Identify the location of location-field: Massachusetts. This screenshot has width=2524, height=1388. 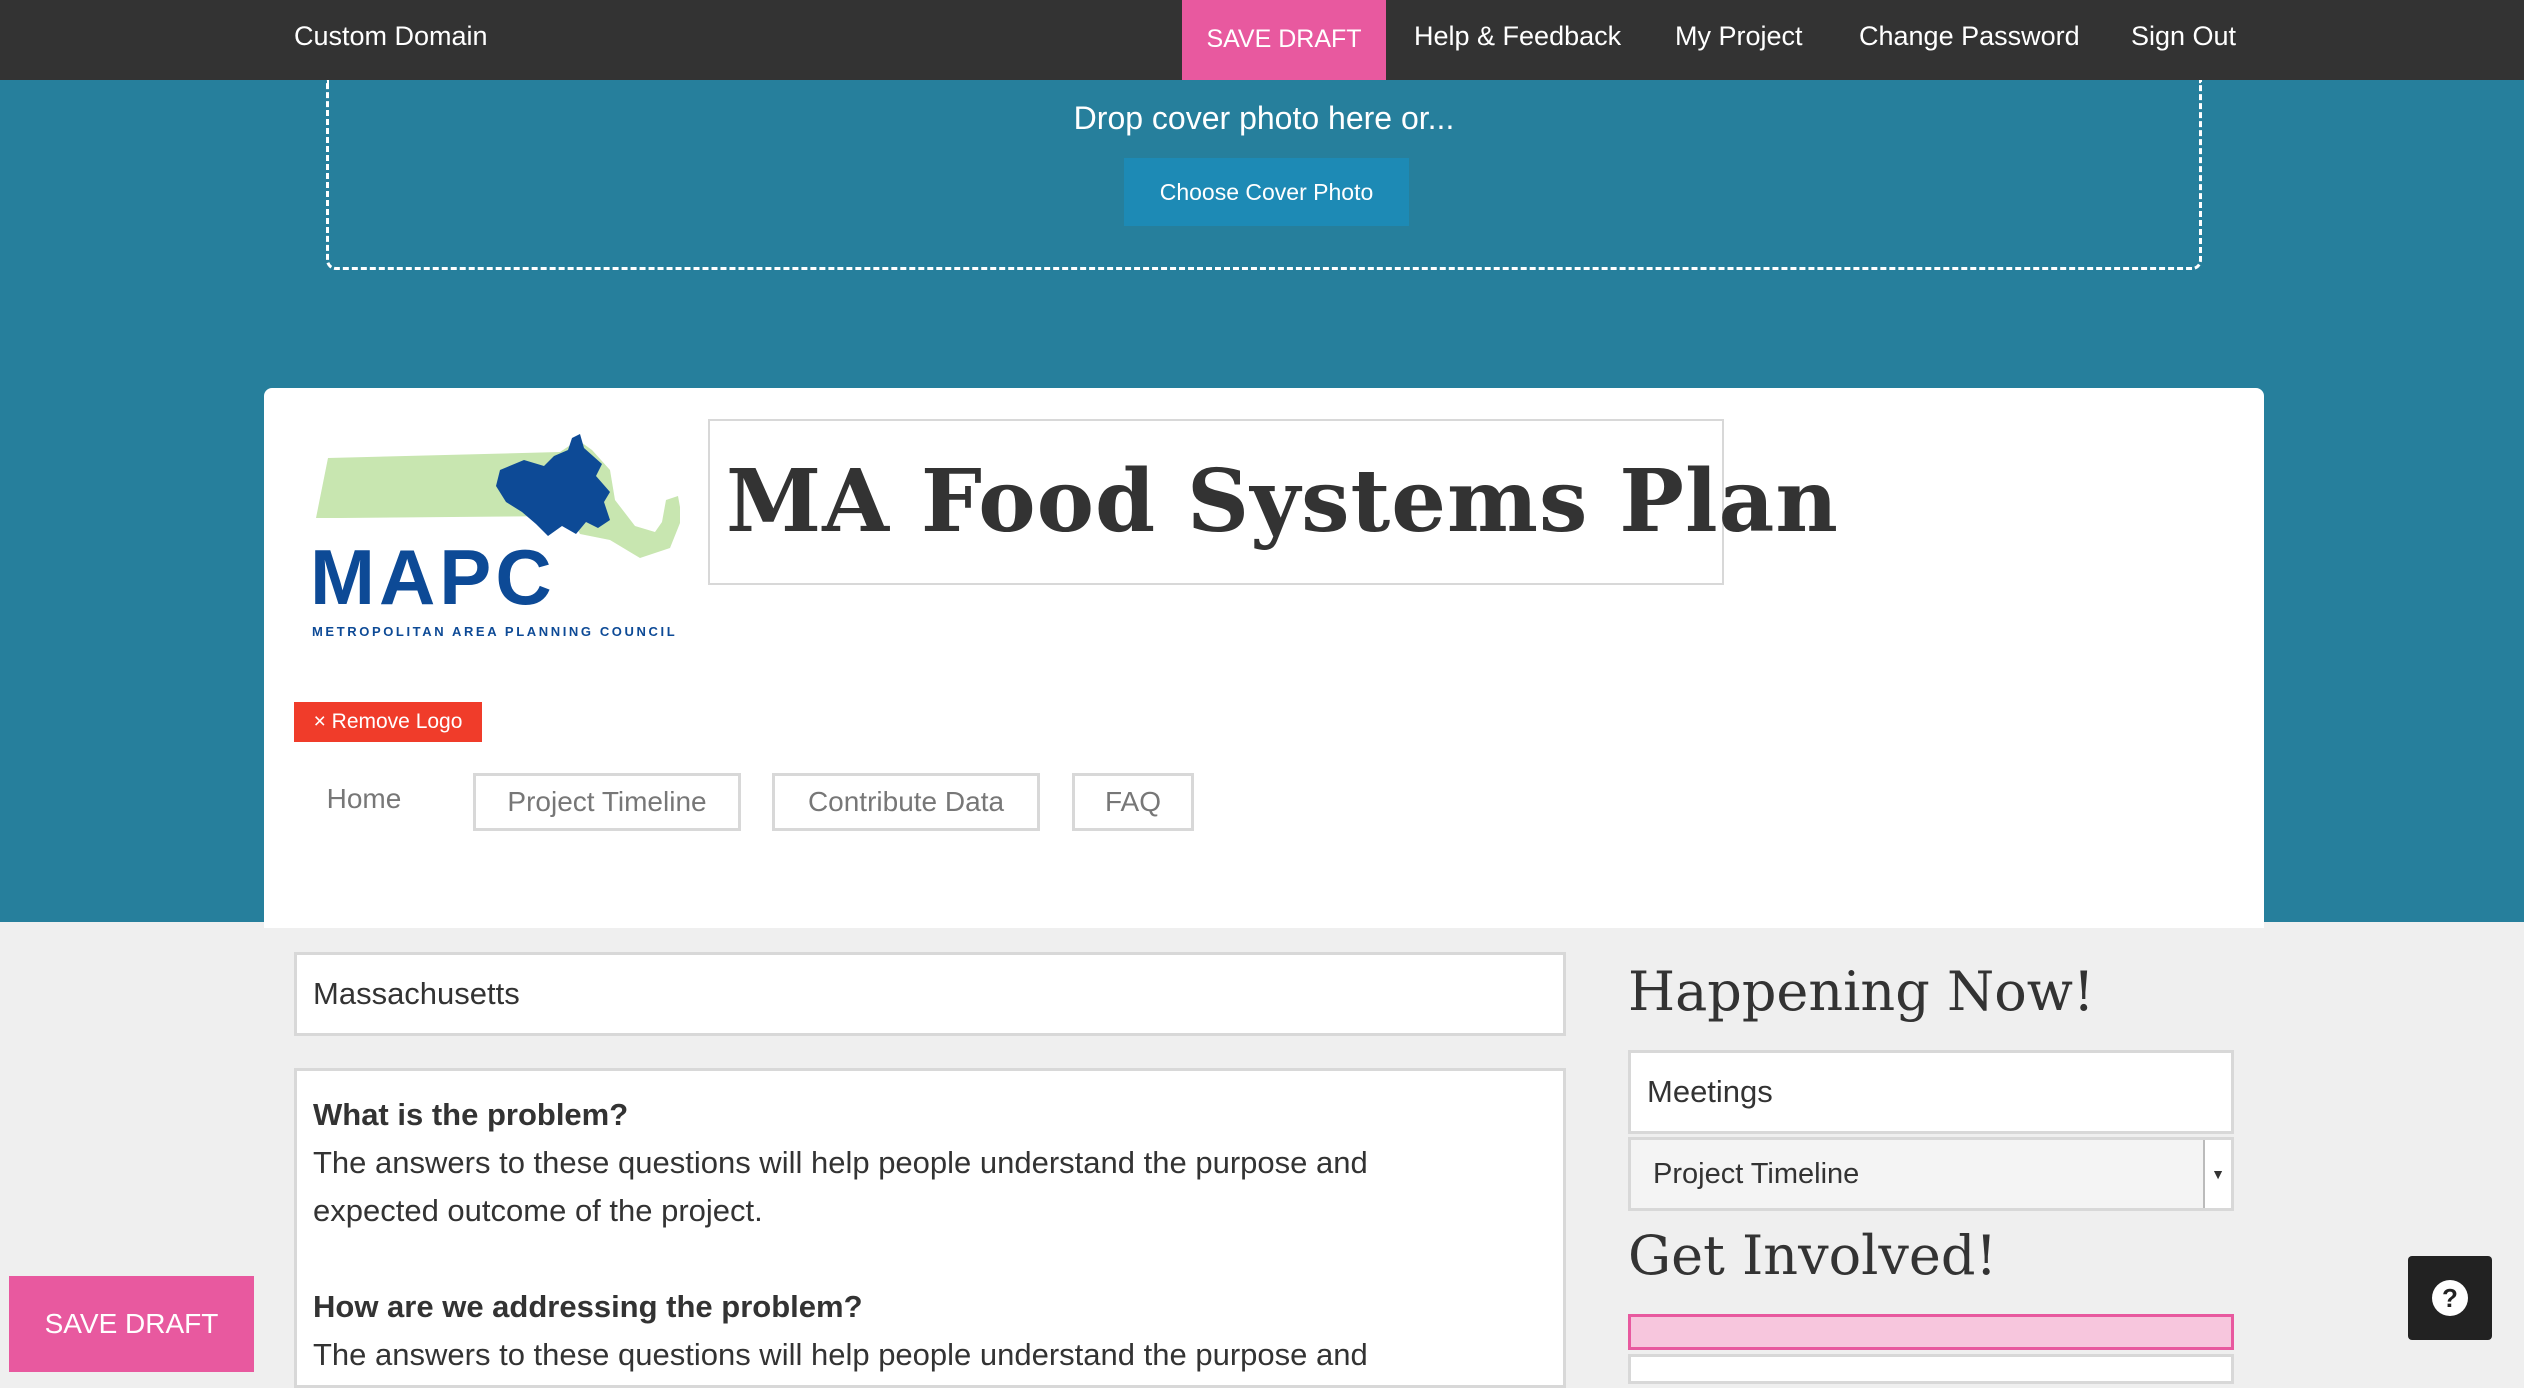
(930, 994).